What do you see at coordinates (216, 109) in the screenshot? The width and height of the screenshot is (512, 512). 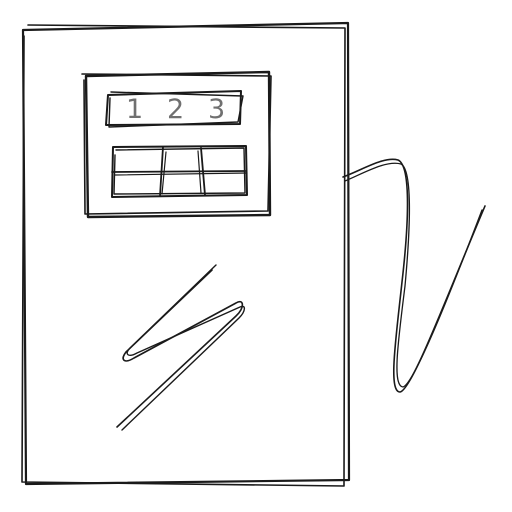 I see `display-digit-3: 3` at bounding box center [216, 109].